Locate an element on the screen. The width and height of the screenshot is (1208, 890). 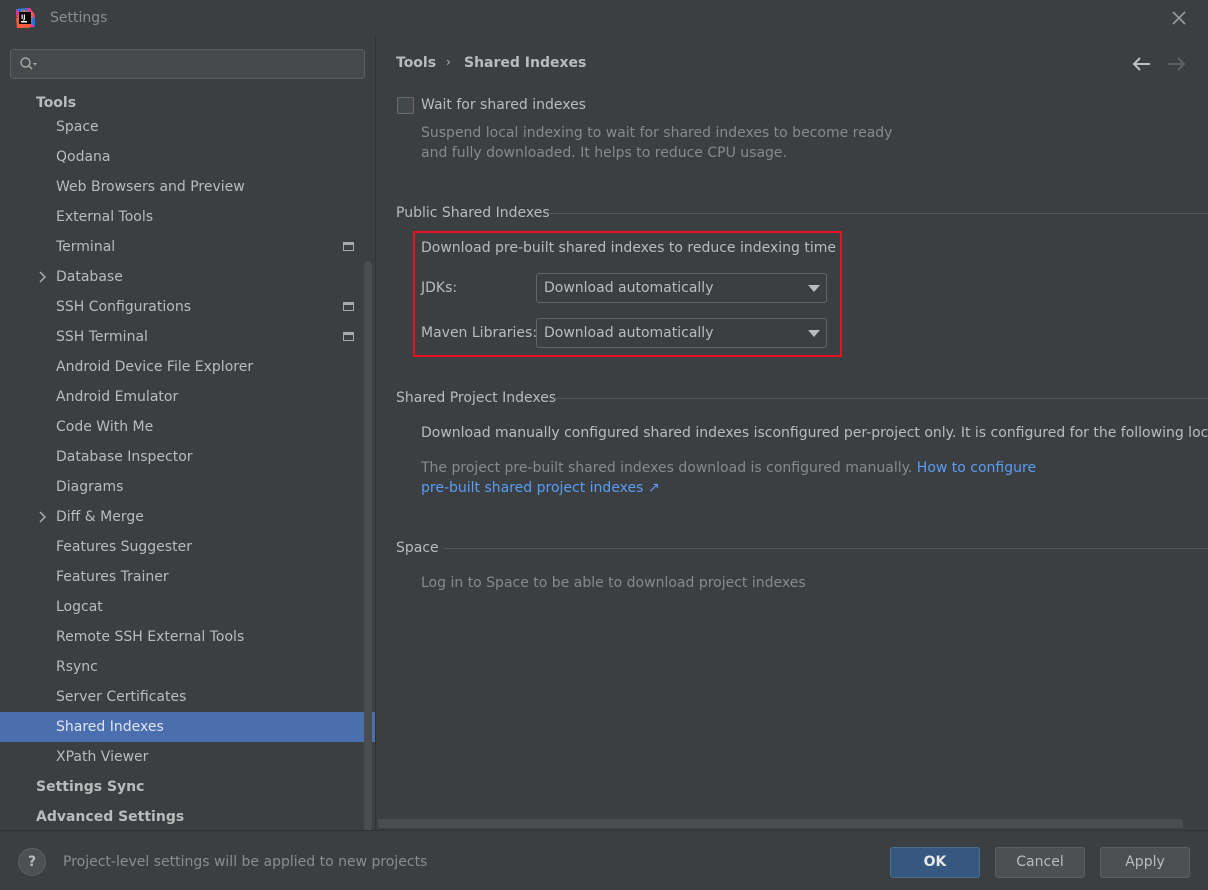
how-to-configure-link: How to configure is located at coordinates (976, 468).